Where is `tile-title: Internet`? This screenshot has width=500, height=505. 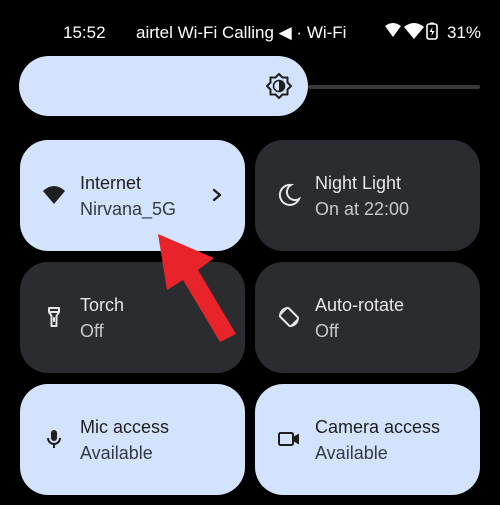 tile-title: Internet is located at coordinates (111, 183).